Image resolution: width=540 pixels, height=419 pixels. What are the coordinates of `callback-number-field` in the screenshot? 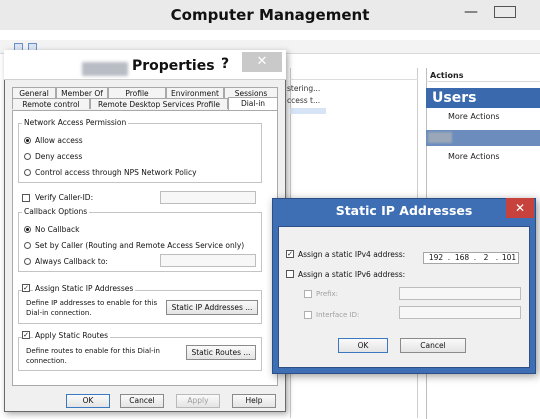 It's located at (208, 260).